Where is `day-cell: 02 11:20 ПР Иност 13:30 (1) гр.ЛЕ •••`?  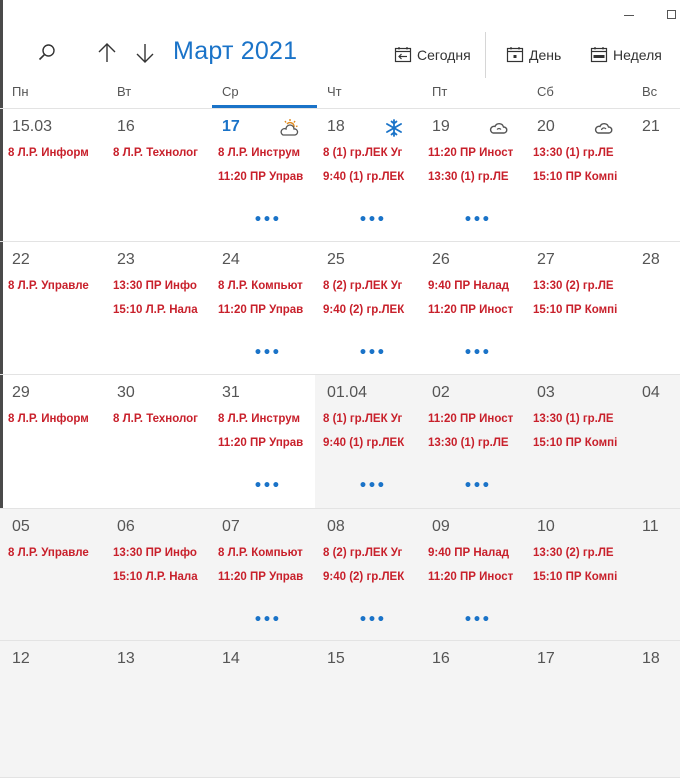
day-cell: 02 11:20 ПР Иност 13:30 (1) гр.ЛЕ ••• is located at coordinates (472, 442).